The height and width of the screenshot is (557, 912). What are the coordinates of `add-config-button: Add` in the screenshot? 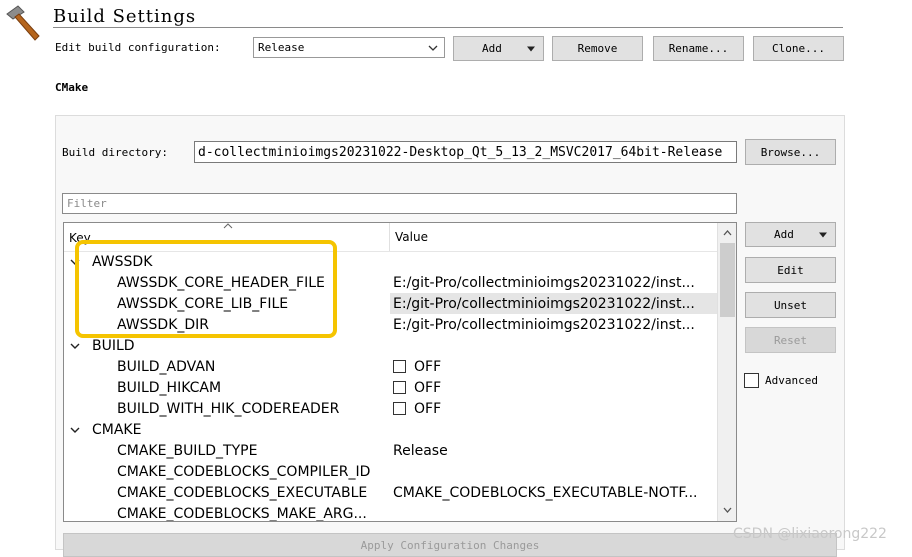 It's located at (498, 48).